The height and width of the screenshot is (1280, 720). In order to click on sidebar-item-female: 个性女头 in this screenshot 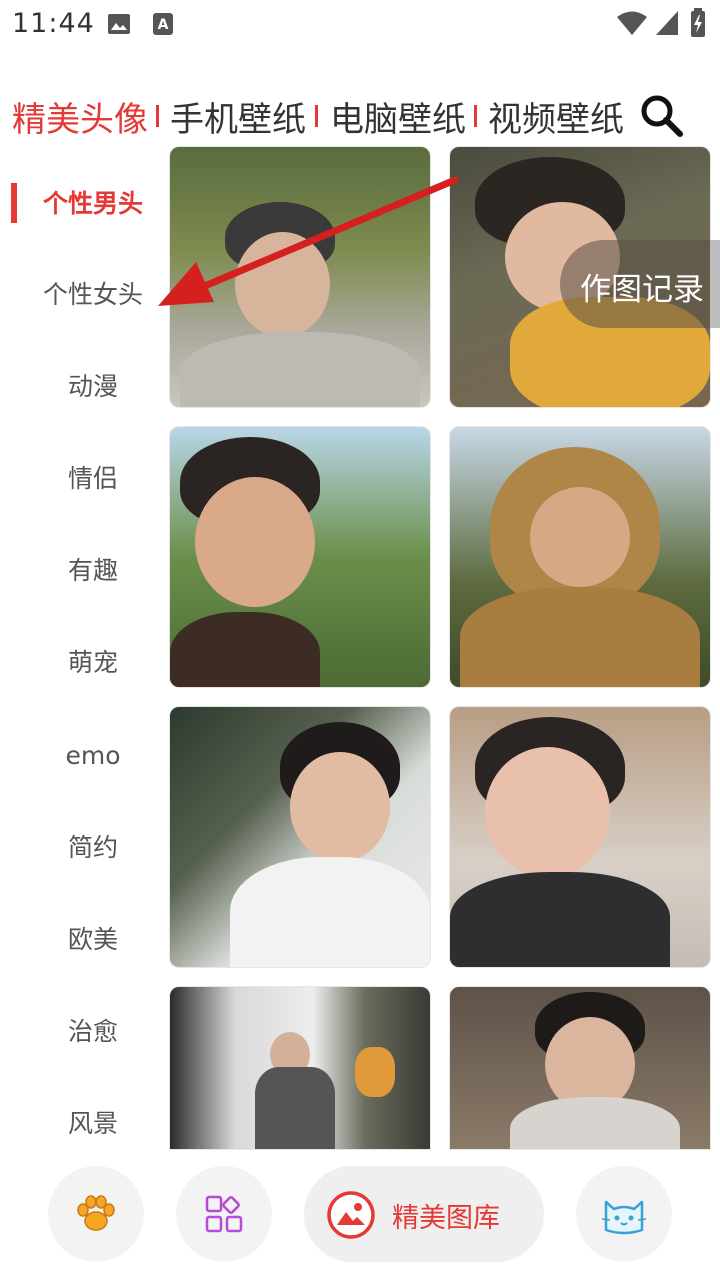, I will do `click(85, 295)`.